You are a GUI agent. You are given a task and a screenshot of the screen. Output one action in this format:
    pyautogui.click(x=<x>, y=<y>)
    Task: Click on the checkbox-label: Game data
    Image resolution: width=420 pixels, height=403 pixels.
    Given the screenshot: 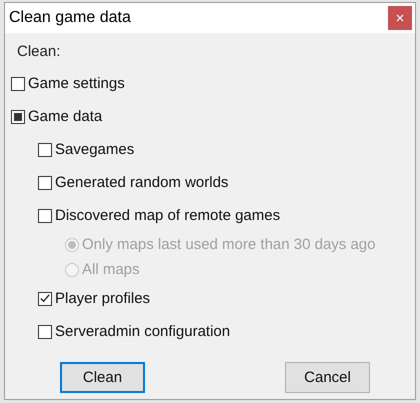 What is the action you would take?
    pyautogui.click(x=65, y=116)
    